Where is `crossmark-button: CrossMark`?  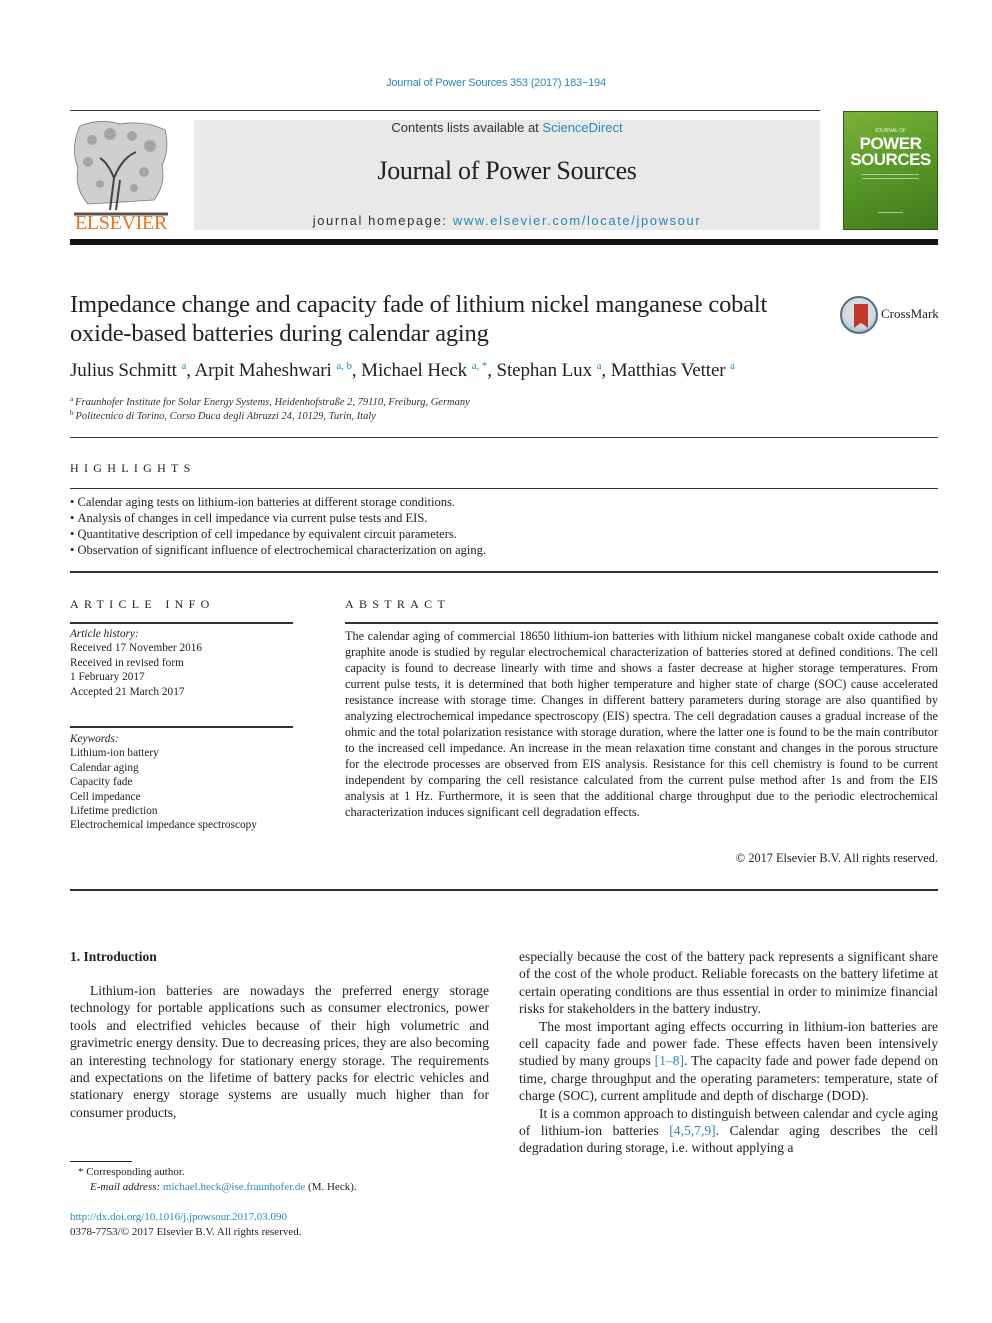 crossmark-button: CrossMark is located at coordinates (890, 316).